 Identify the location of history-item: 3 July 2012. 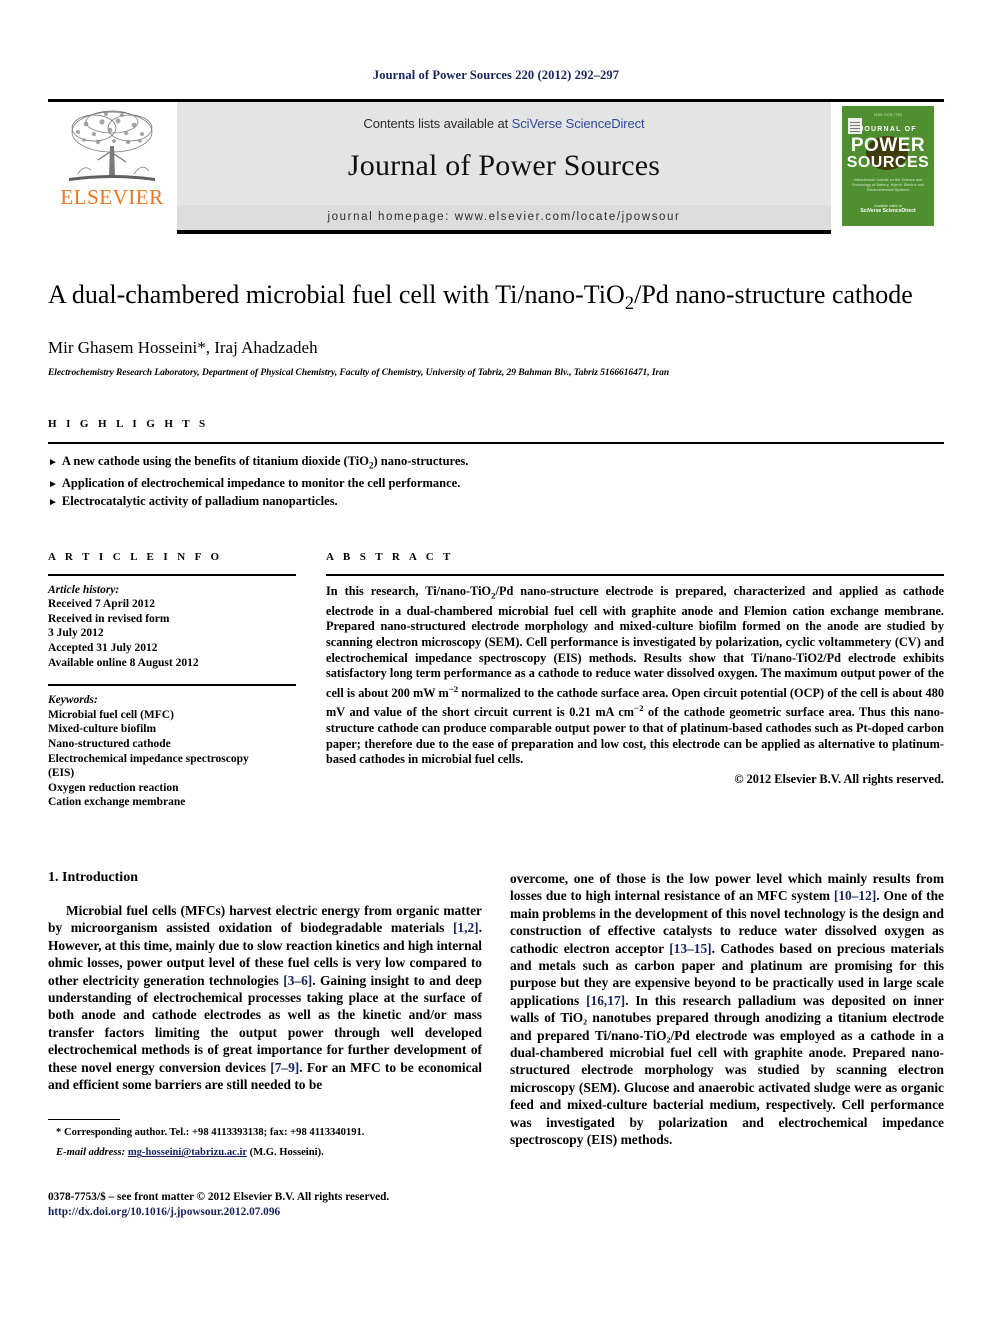
(76, 633).